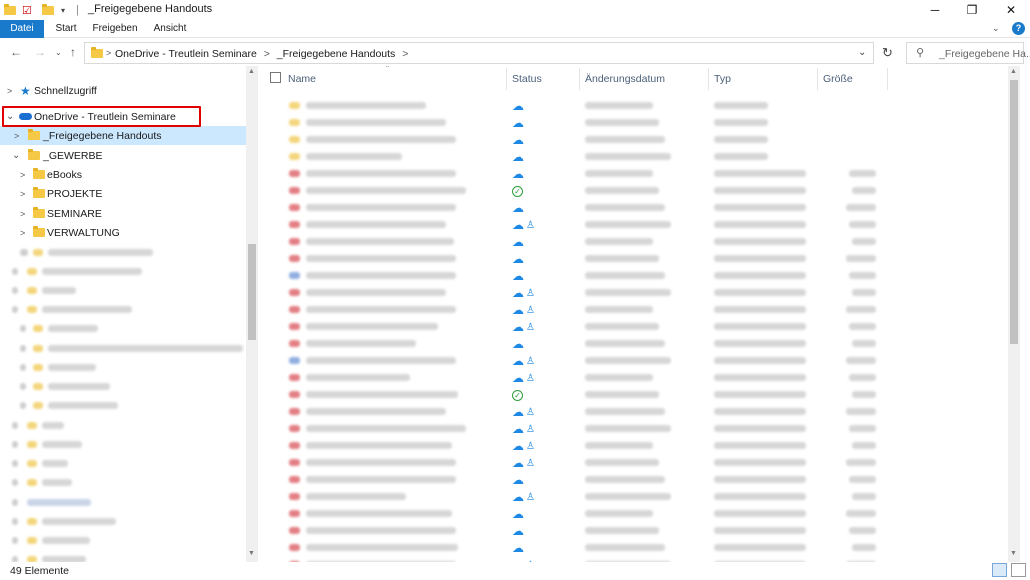 This screenshot has height=580, width=1030. What do you see at coordinates (16, 52) in the screenshot?
I see `back-arrow-icon: ←` at bounding box center [16, 52].